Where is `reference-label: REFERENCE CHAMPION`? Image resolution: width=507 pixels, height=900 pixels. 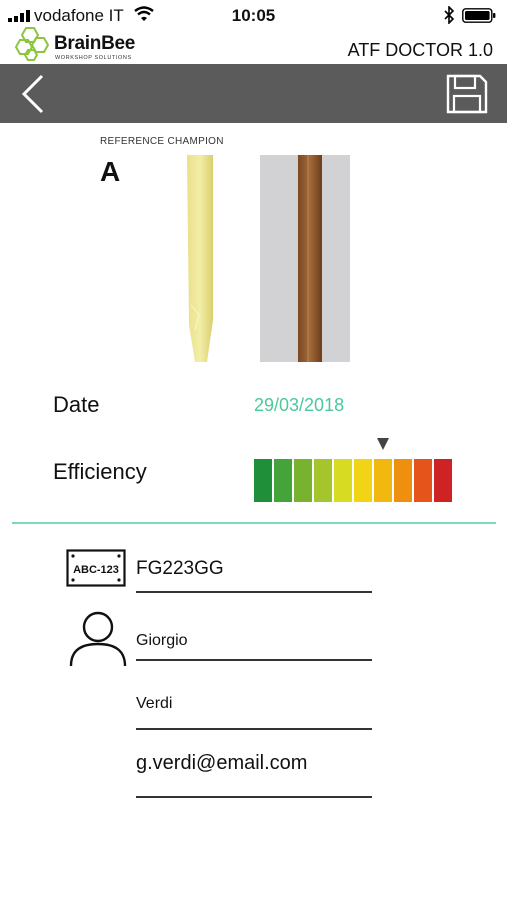 reference-label: REFERENCE CHAMPION is located at coordinates (162, 141).